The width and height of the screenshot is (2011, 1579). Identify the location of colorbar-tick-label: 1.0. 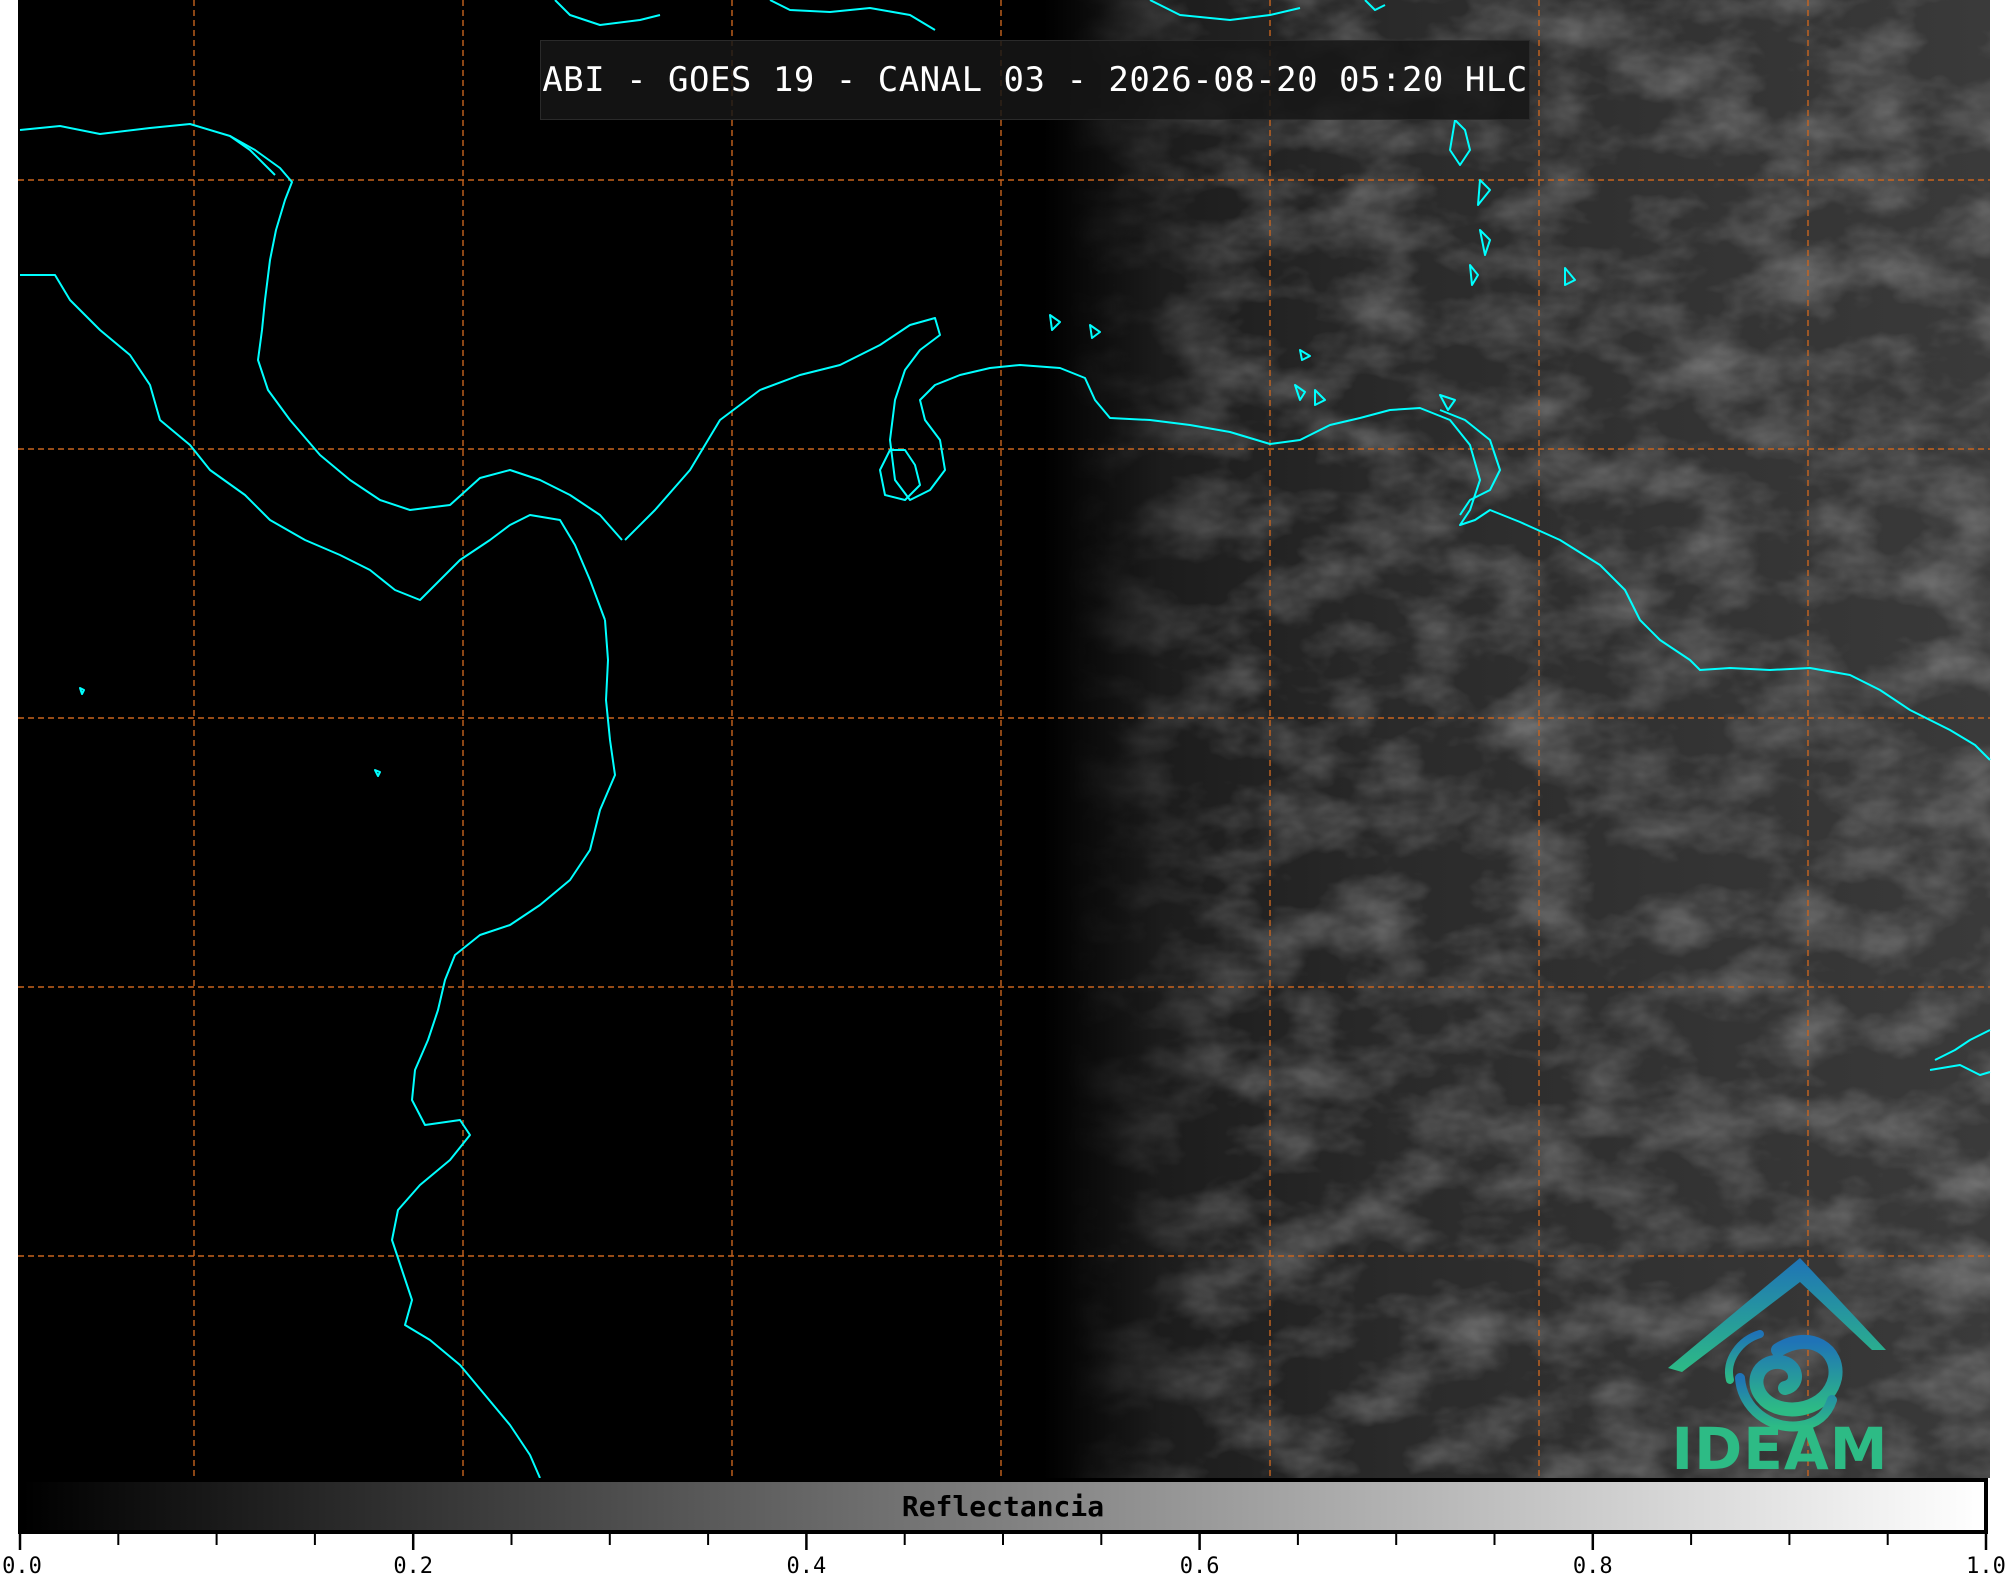
(1986, 1566).